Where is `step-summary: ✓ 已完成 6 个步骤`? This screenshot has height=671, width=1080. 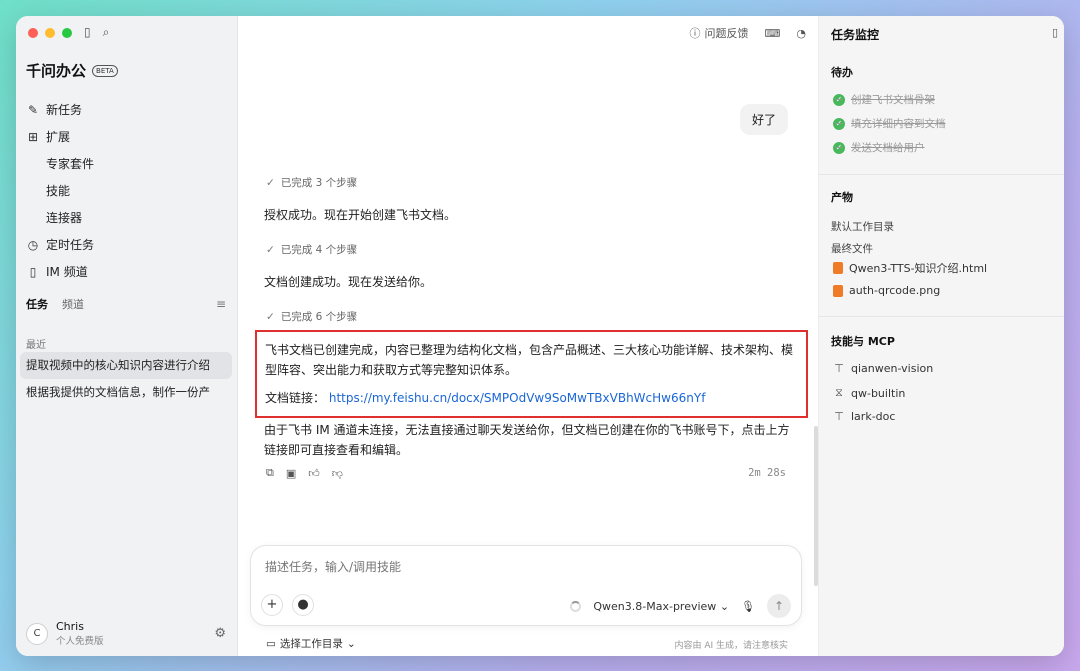
step-summary: ✓ 已完成 6 个步骤 is located at coordinates (311, 316).